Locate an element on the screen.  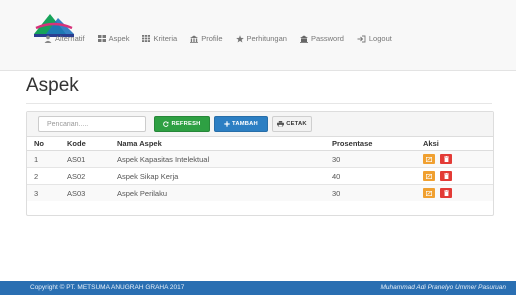
nav-item-perhitungan: Perhitungan is located at coordinates (261, 38).